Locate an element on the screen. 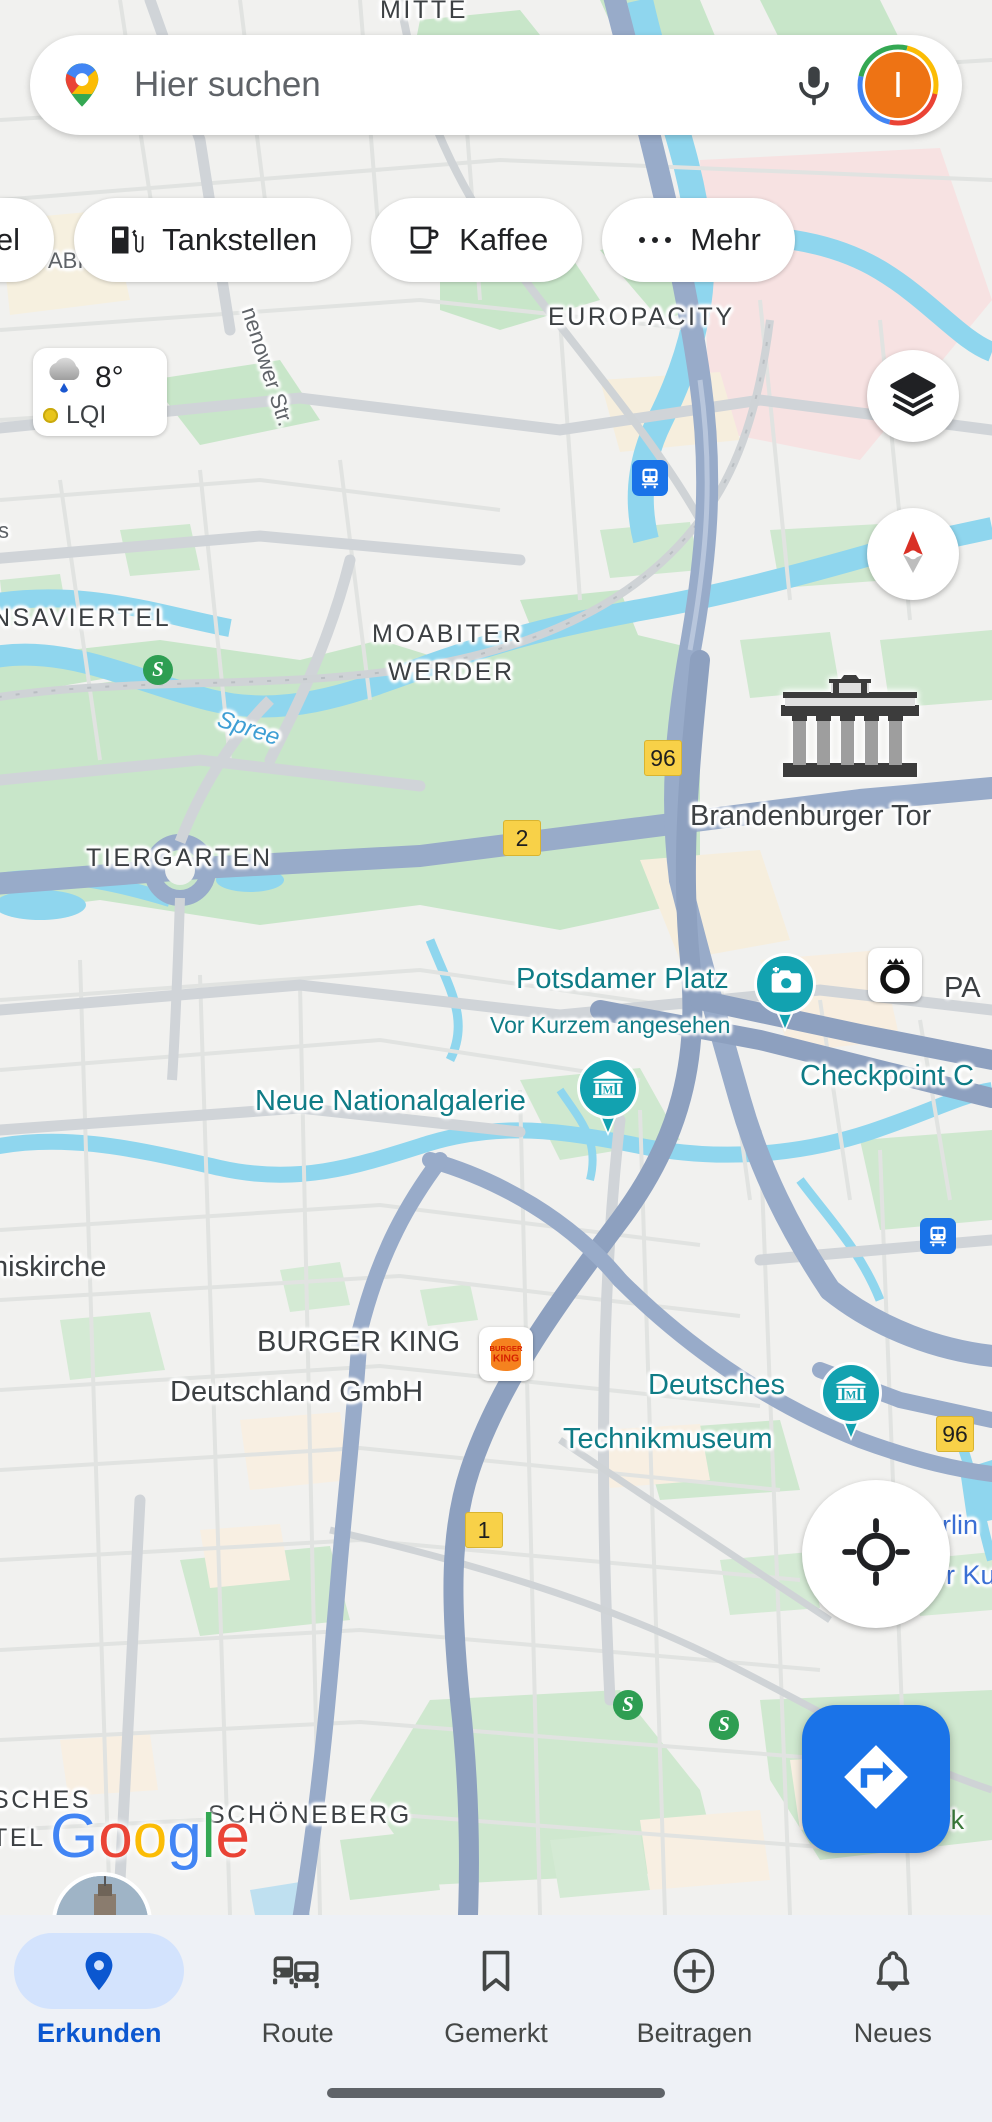 This screenshot has width=992, height=2122. map-label: Vor Kurzem angesehen is located at coordinates (610, 1025).